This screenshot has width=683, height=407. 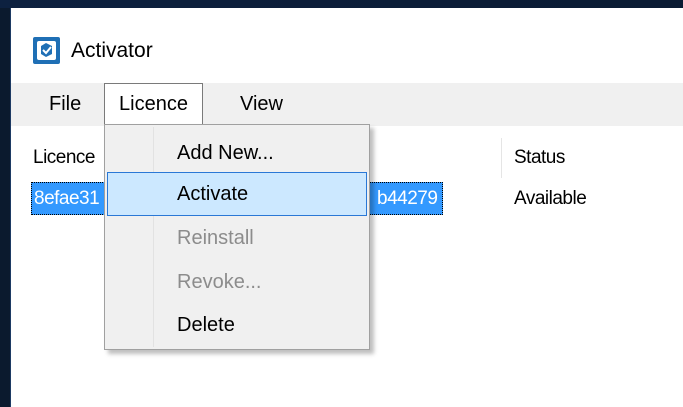 I want to click on licence-key-end: b44279, so click(x=407, y=198).